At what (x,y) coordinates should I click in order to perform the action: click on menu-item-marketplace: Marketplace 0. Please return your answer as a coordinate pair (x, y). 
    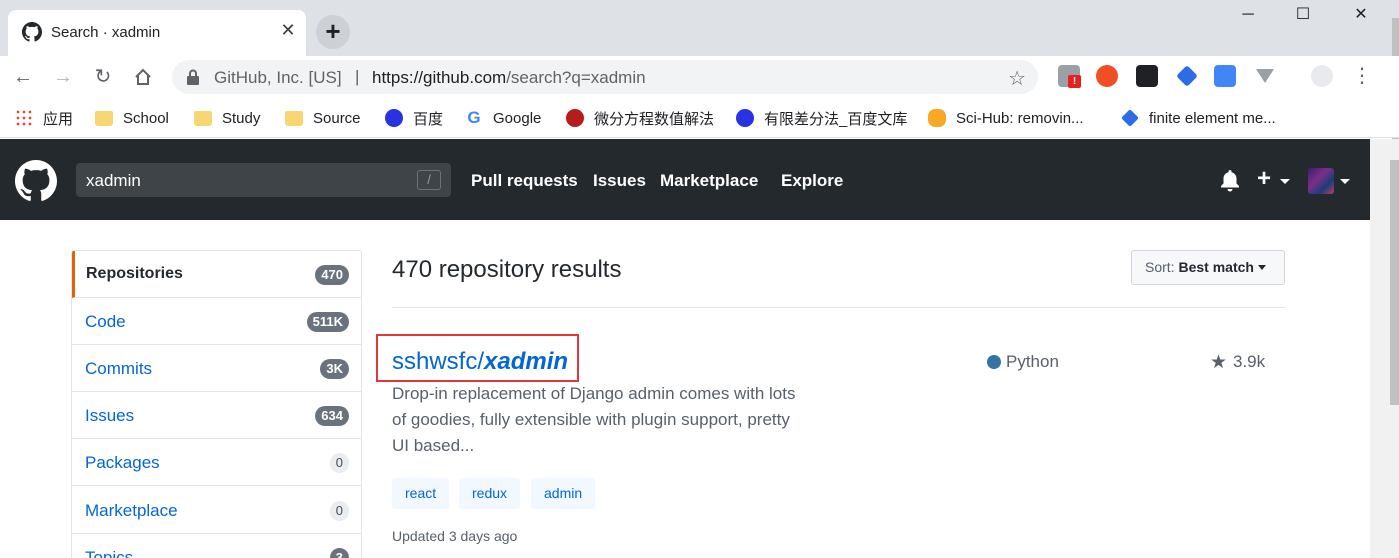
    Looking at the image, I should click on (216, 510).